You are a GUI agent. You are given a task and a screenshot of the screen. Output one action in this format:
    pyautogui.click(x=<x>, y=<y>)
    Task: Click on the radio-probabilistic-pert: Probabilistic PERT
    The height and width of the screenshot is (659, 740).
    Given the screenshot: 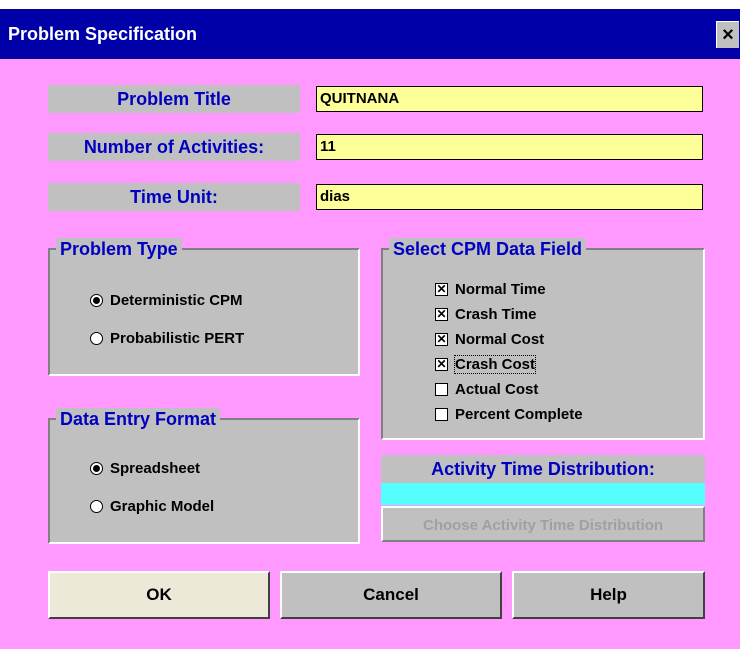 What is the action you would take?
    pyautogui.click(x=167, y=338)
    